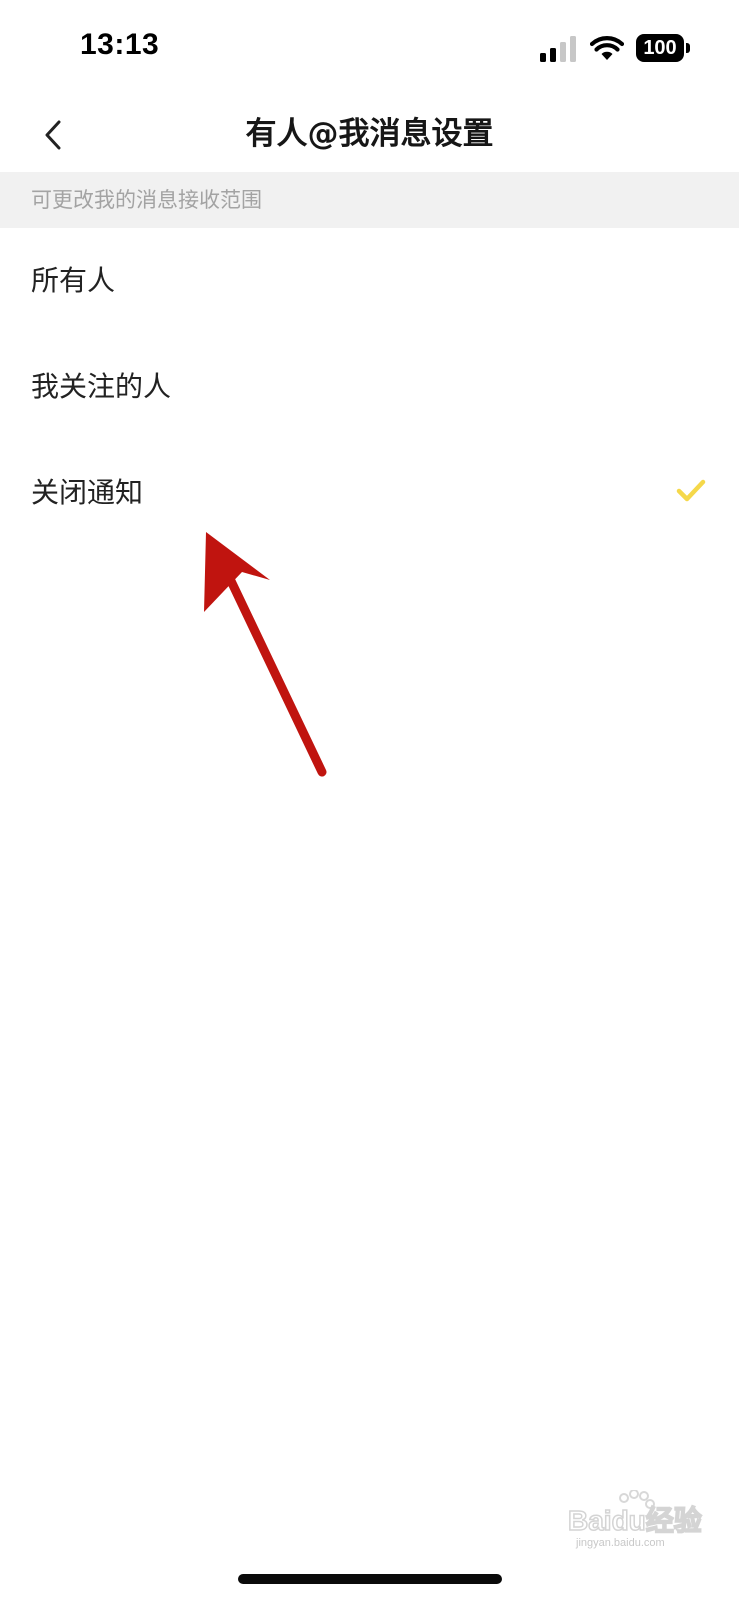  What do you see at coordinates (620, 1543) in the screenshot?
I see `svg-text: jingyan.baidu.com` at bounding box center [620, 1543].